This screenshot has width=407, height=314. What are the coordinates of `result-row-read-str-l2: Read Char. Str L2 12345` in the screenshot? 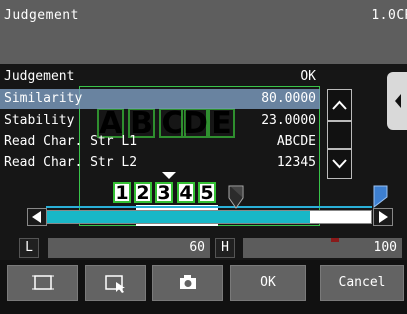 It's located at (160, 163).